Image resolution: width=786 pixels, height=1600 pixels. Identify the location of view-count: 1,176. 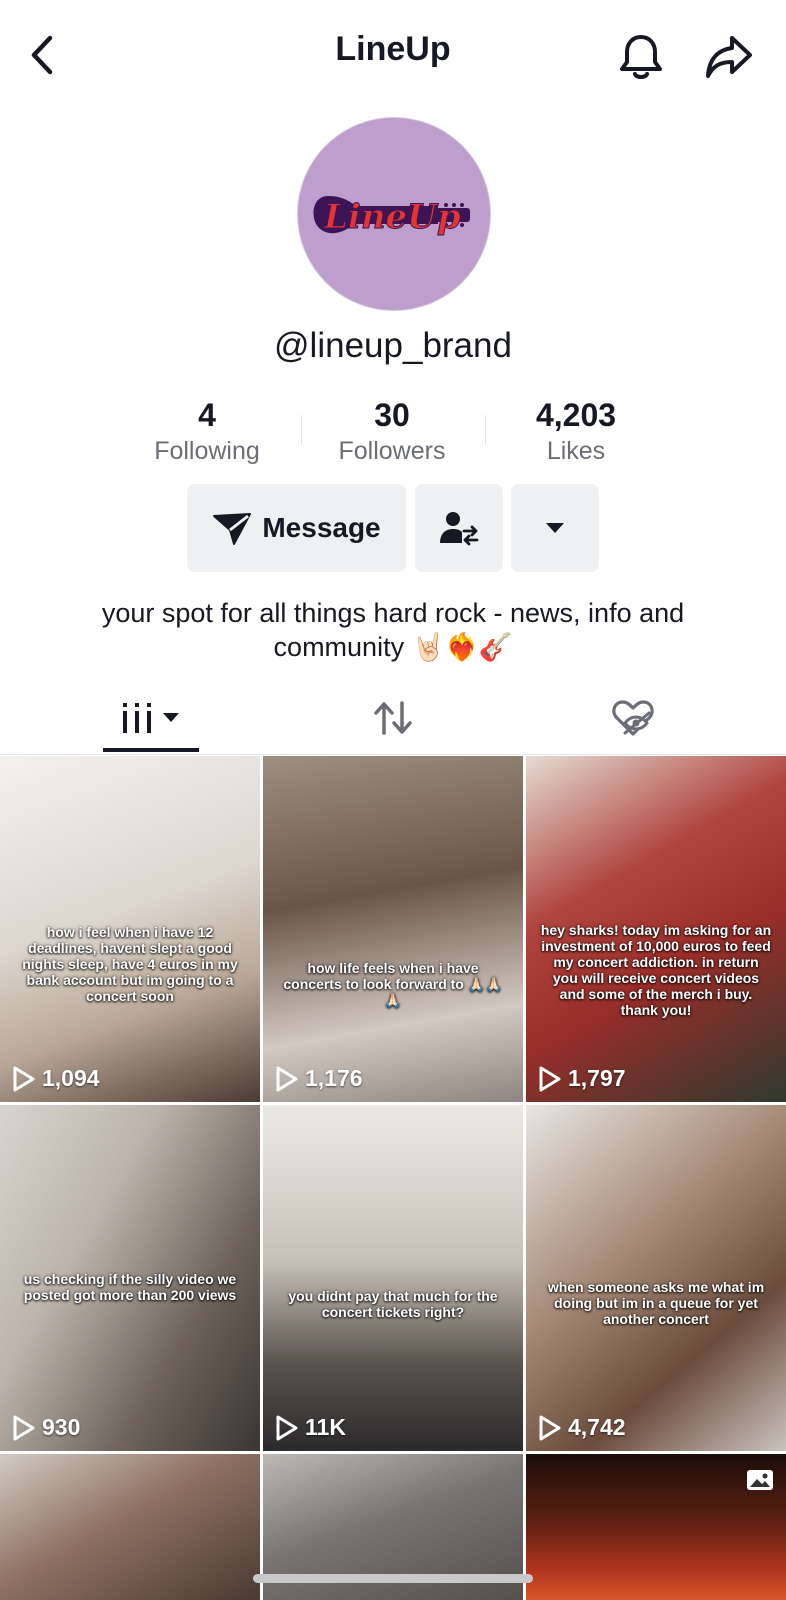
(319, 1078).